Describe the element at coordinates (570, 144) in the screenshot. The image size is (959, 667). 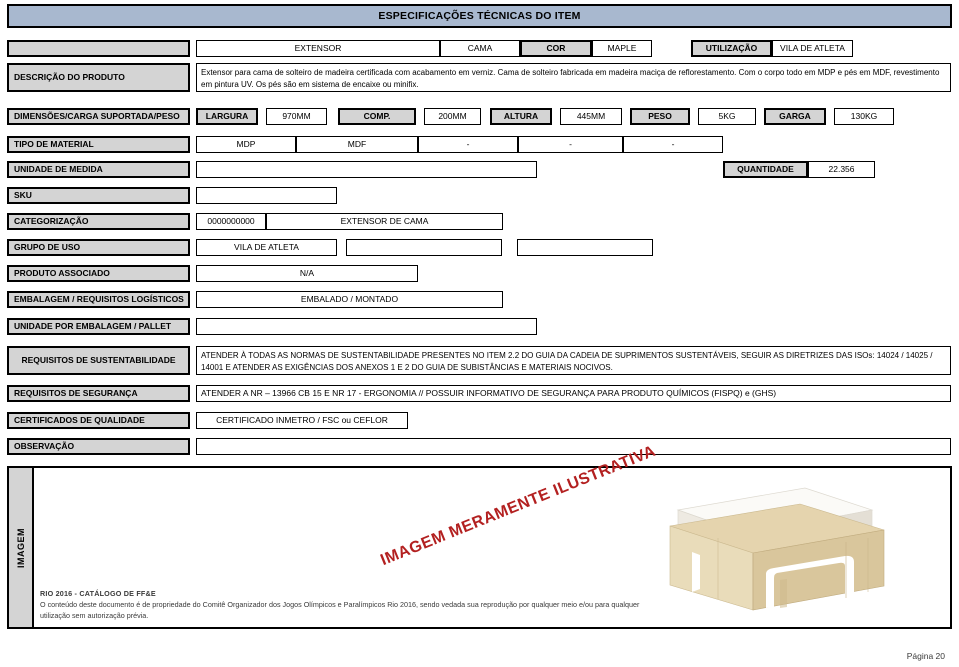
I see `material-value-4: -` at that location.